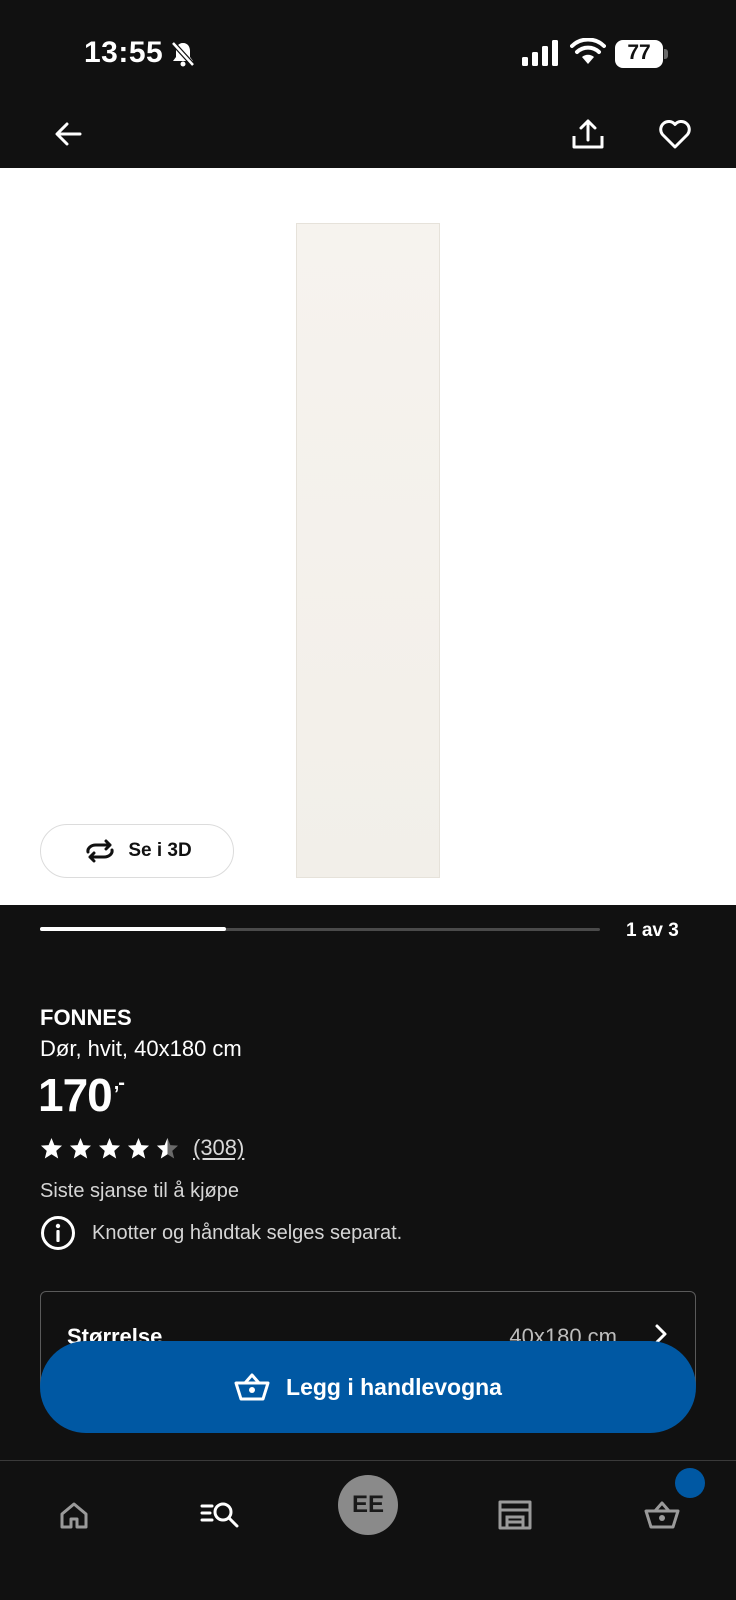 Image resolution: width=736 pixels, height=1600 pixels. Describe the element at coordinates (368, 50) in the screenshot. I see `status-bar: 13:55 77` at that location.